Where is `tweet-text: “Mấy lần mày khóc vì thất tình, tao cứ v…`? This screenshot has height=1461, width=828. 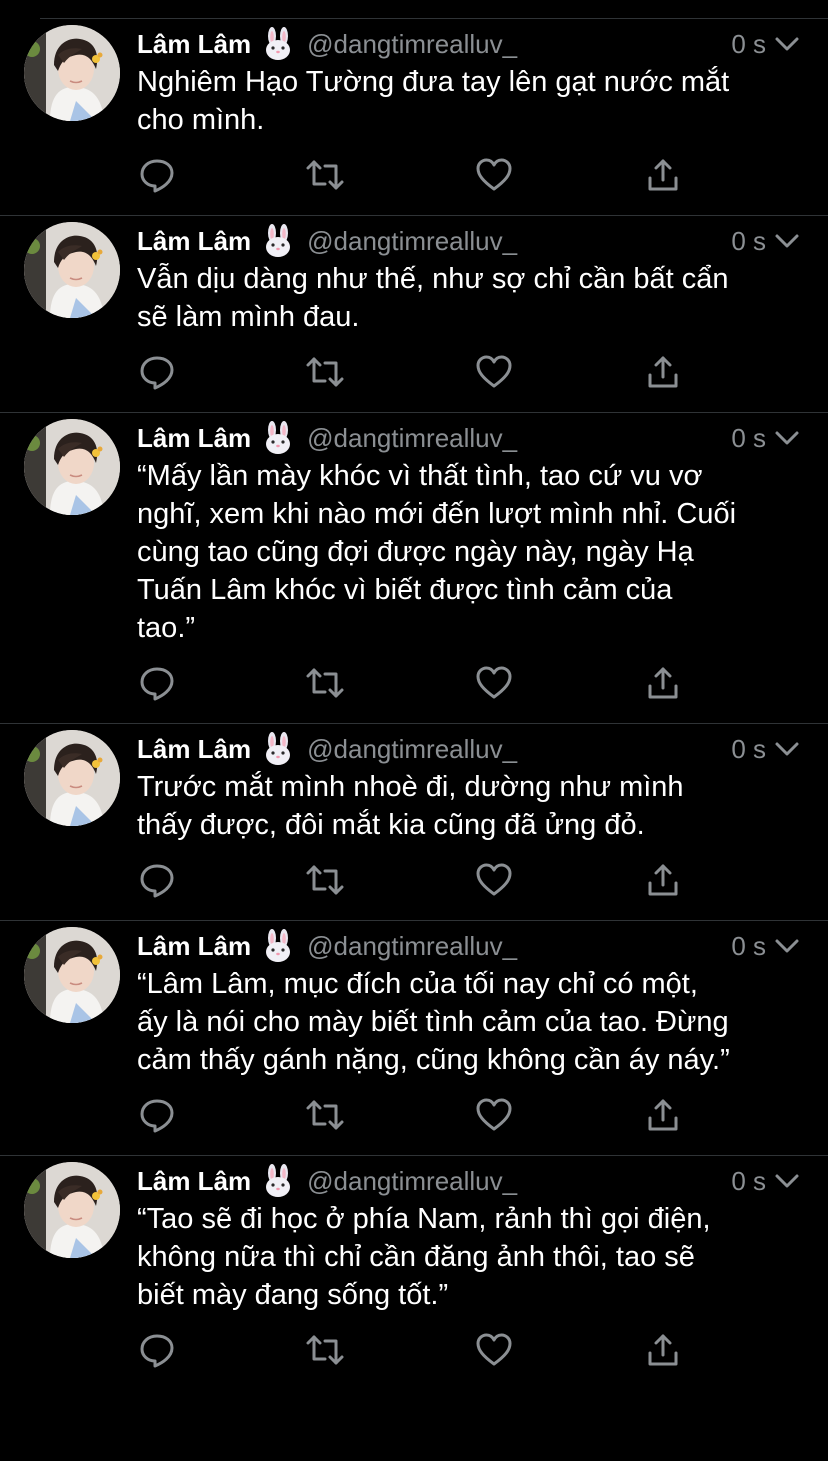 tweet-text: “Mấy lần mày khóc vì thất tình, tao cứ v… is located at coordinates (437, 552).